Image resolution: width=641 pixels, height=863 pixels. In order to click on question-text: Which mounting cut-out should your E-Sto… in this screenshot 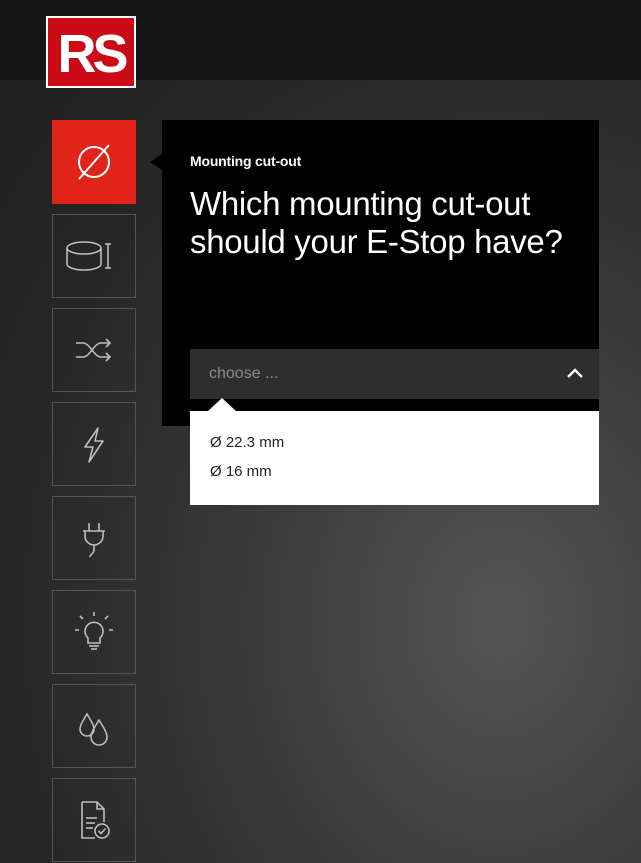, I will do `click(376, 222)`.